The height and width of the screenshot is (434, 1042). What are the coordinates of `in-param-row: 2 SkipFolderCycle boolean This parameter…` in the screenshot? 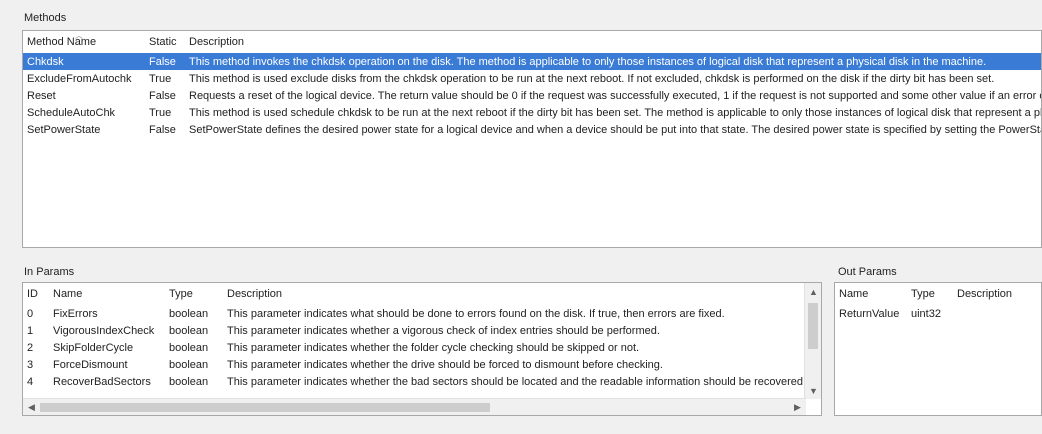 It's located at (414, 347).